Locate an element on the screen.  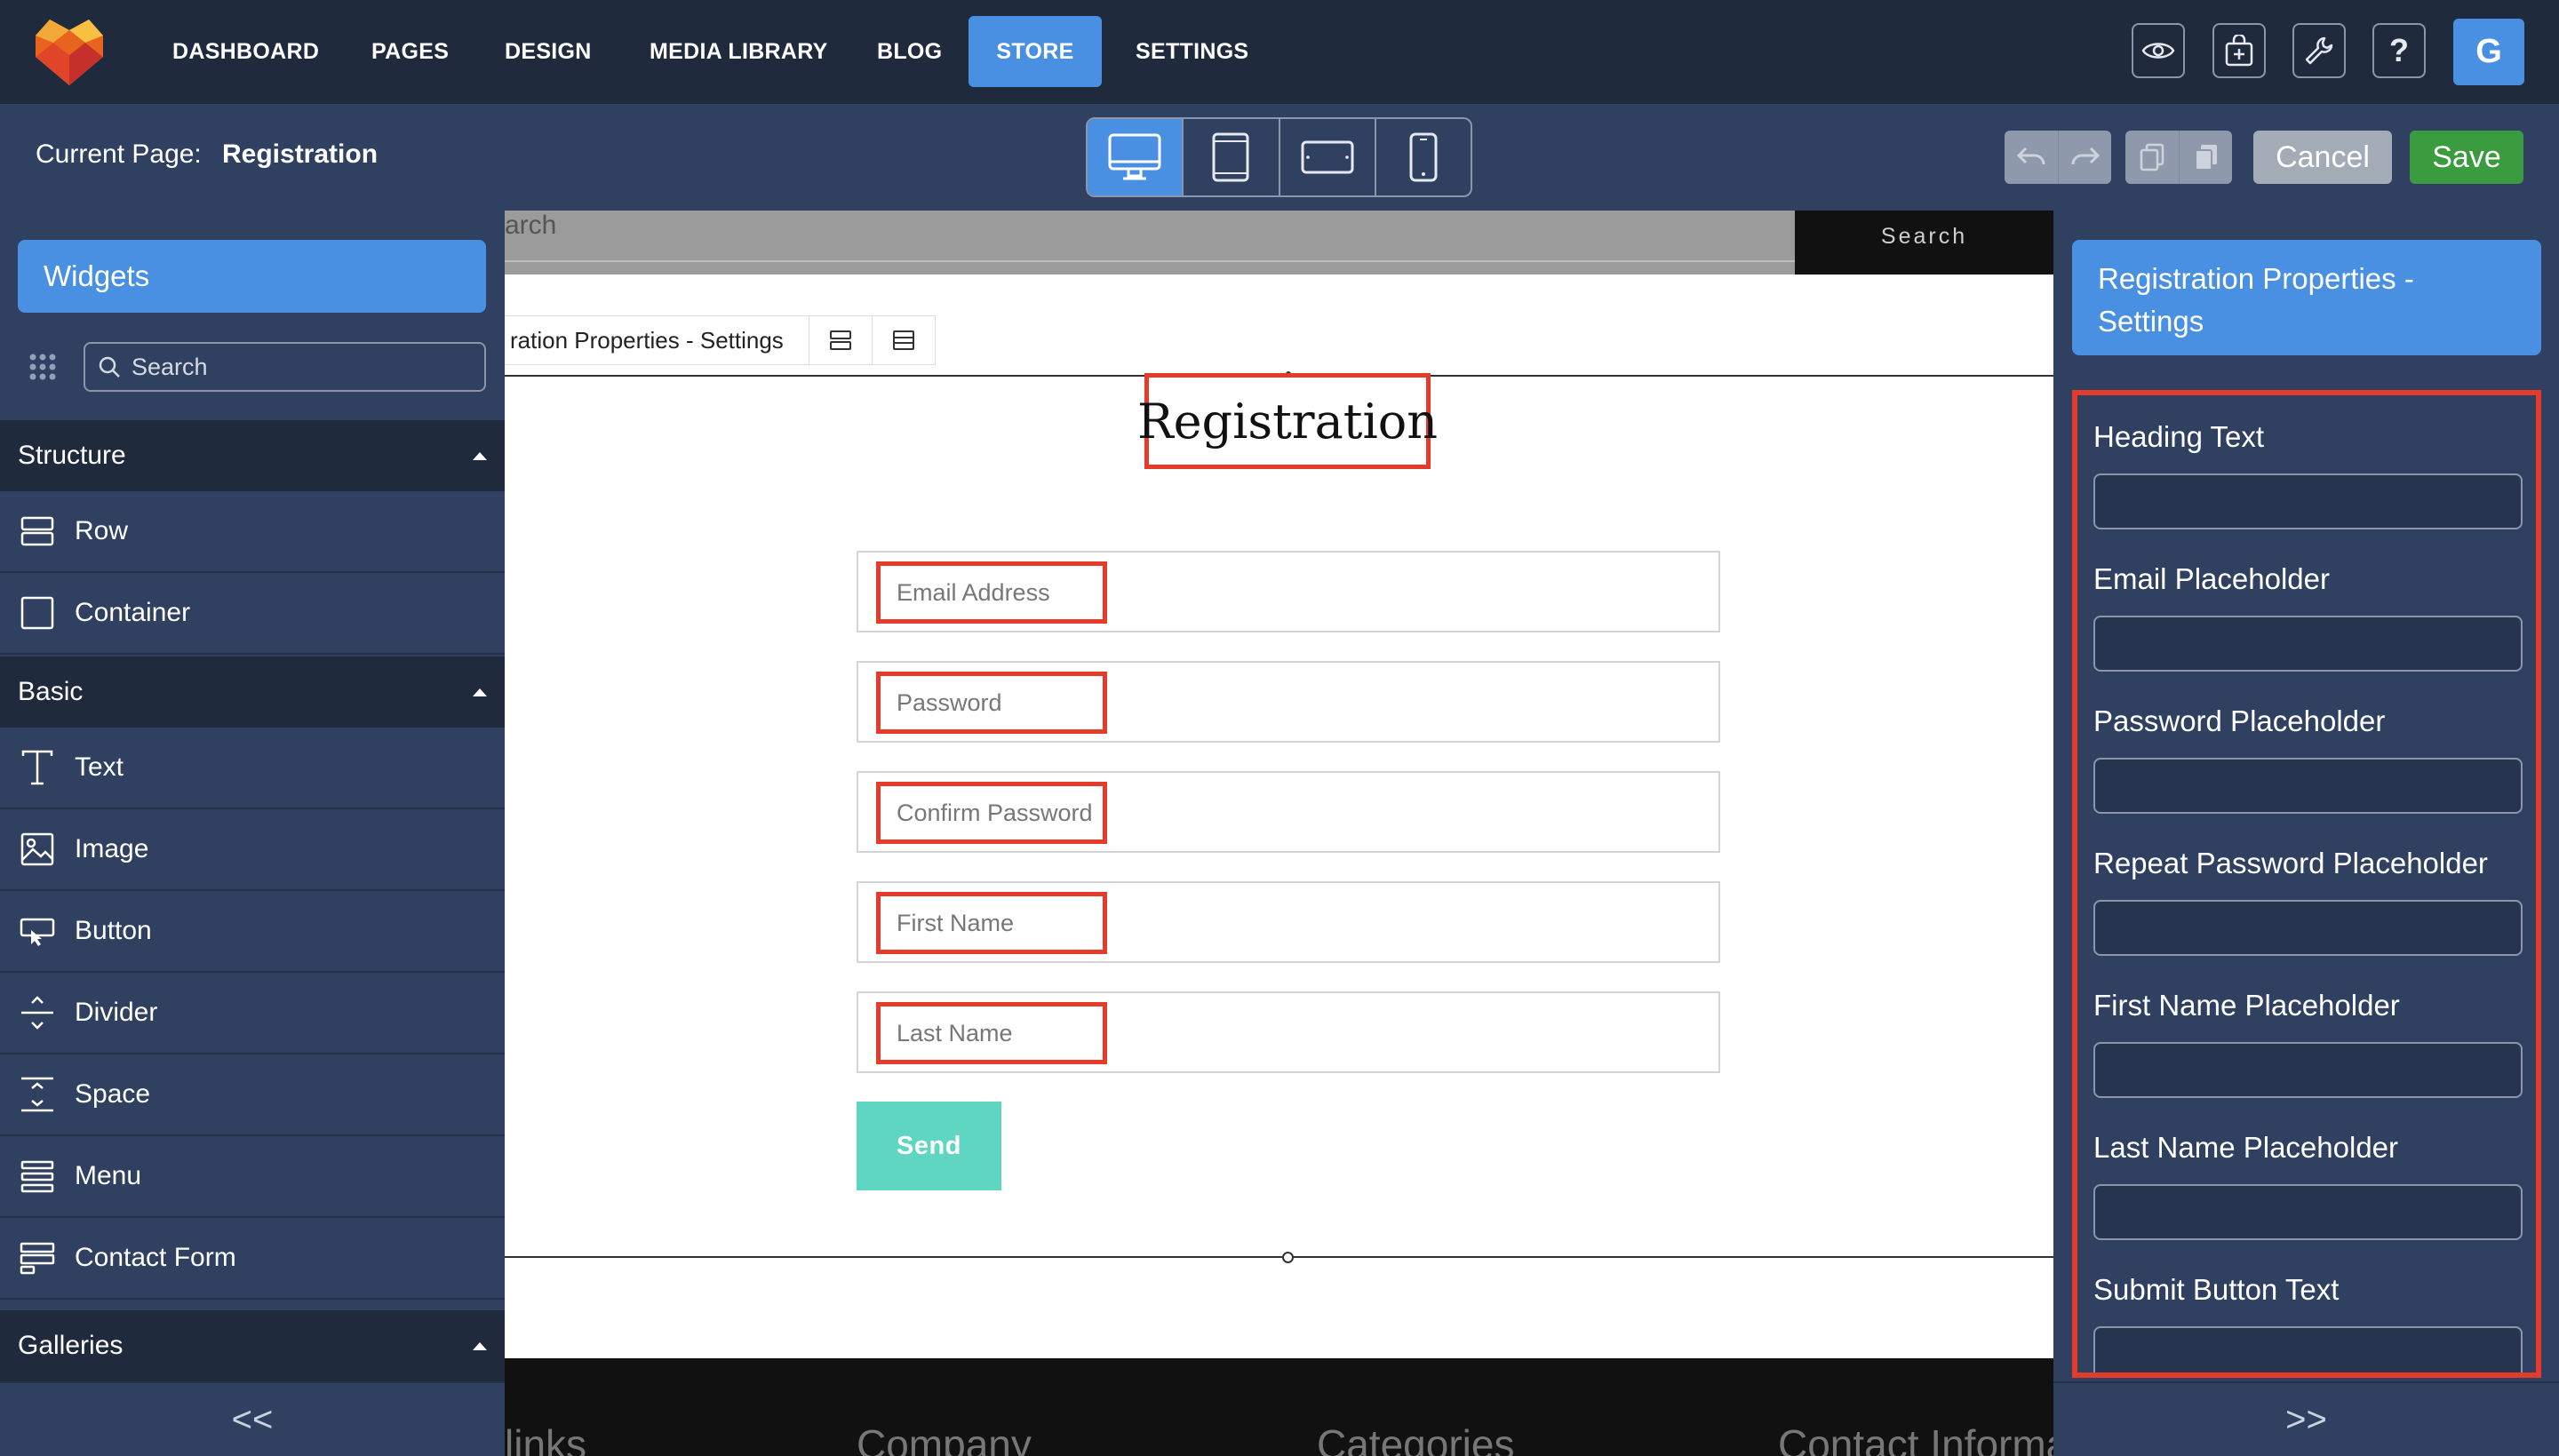
widget-label: Text is located at coordinates (99, 767).